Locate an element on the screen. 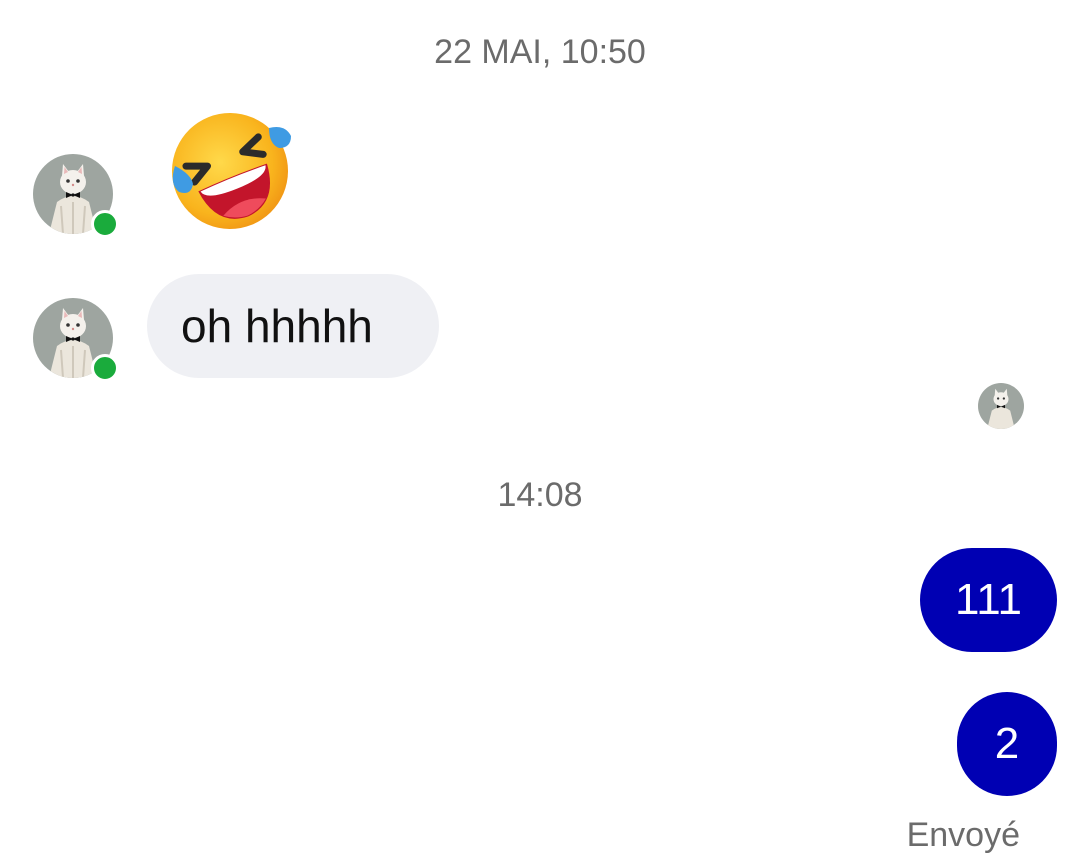  incoming-message-bubble: oh hhhhh is located at coordinates (293, 326).